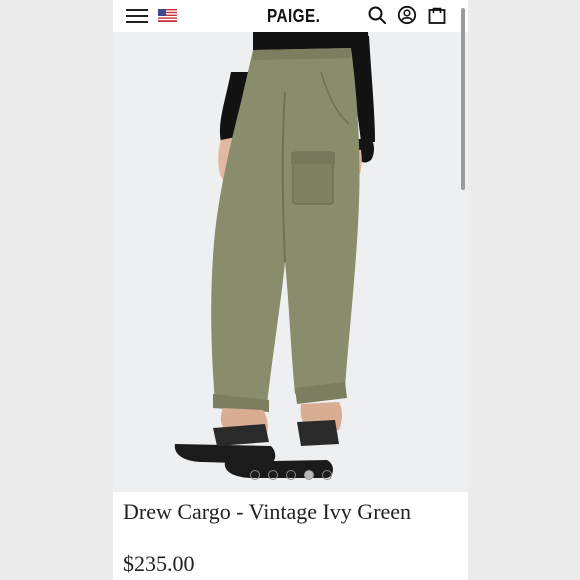  What do you see at coordinates (407, 15) in the screenshot?
I see `account-icon` at bounding box center [407, 15].